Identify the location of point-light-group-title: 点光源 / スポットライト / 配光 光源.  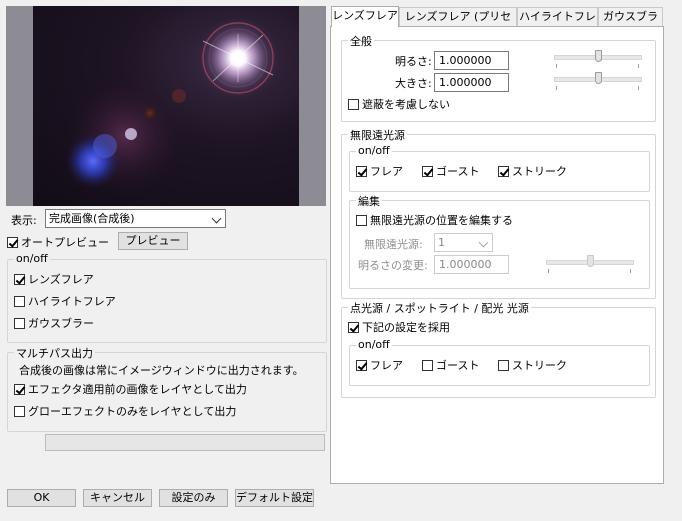
(439, 308).